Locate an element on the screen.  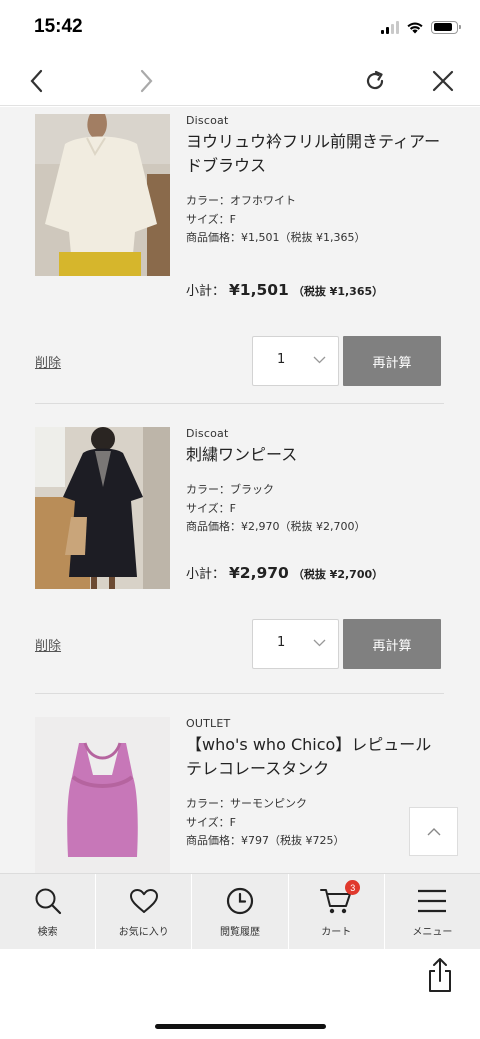
item-color: カラー：サーモンピンク is located at coordinates (246, 803).